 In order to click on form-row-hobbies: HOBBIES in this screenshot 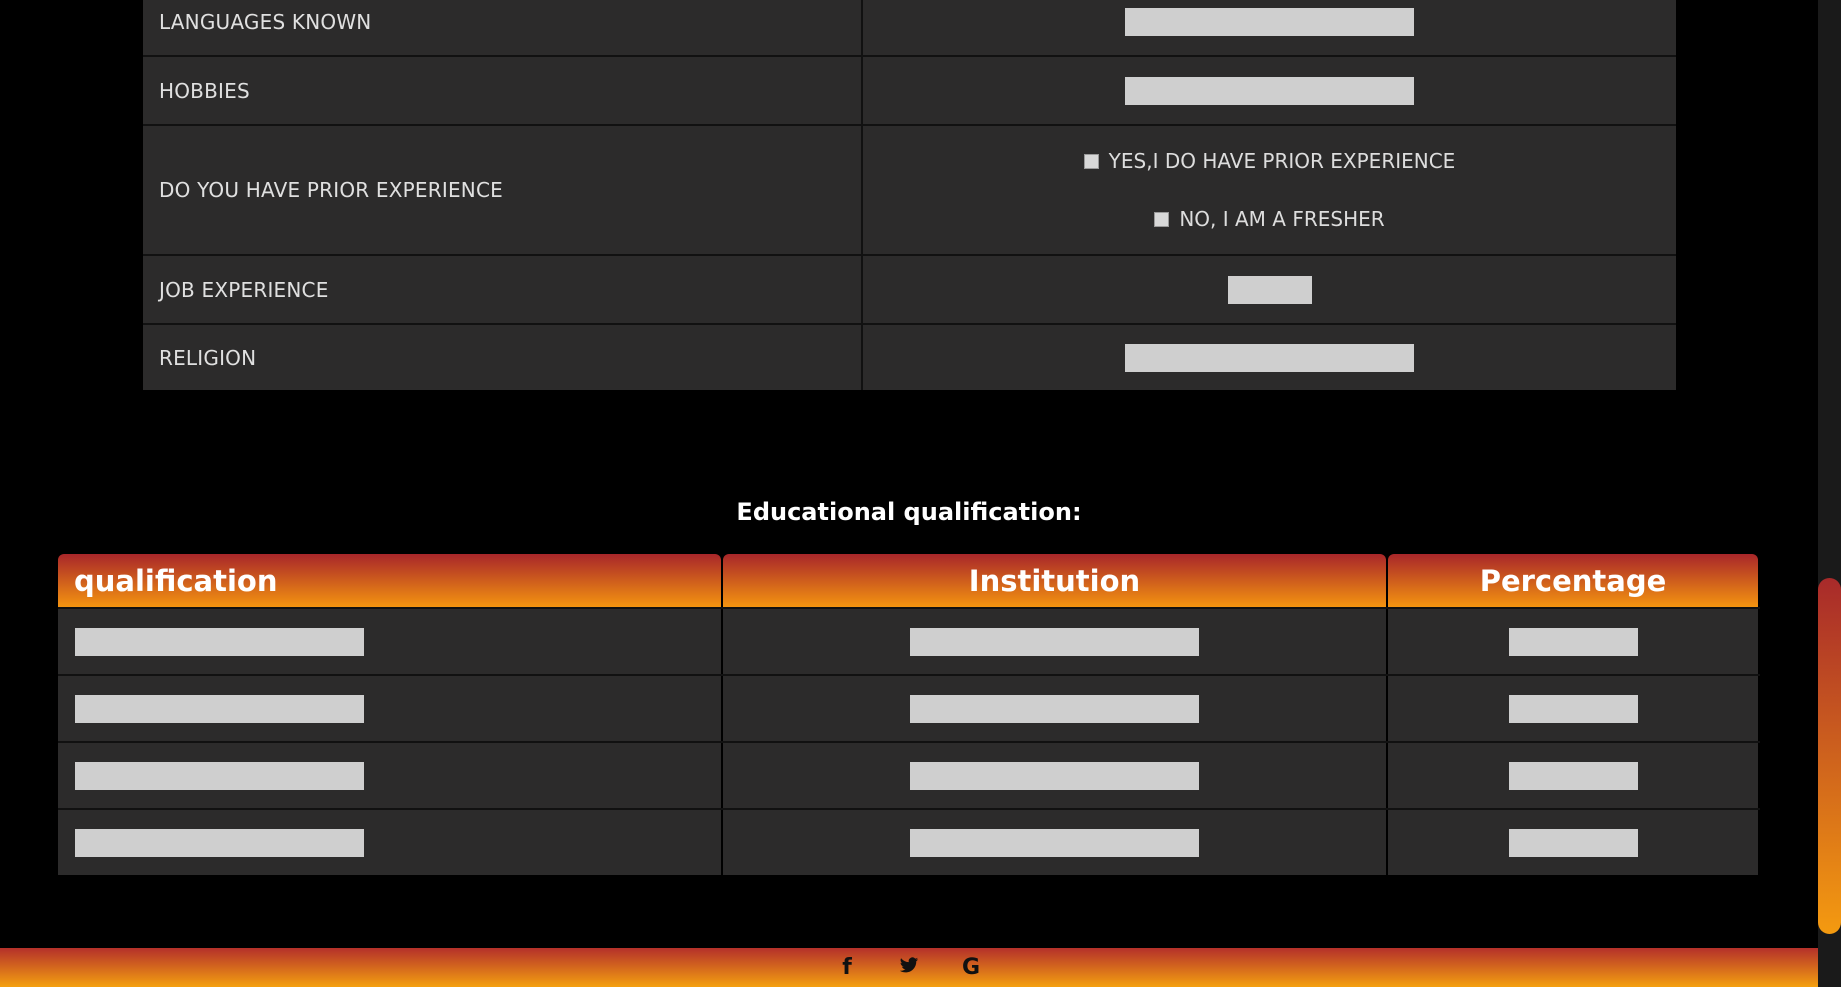, I will do `click(909, 91)`.